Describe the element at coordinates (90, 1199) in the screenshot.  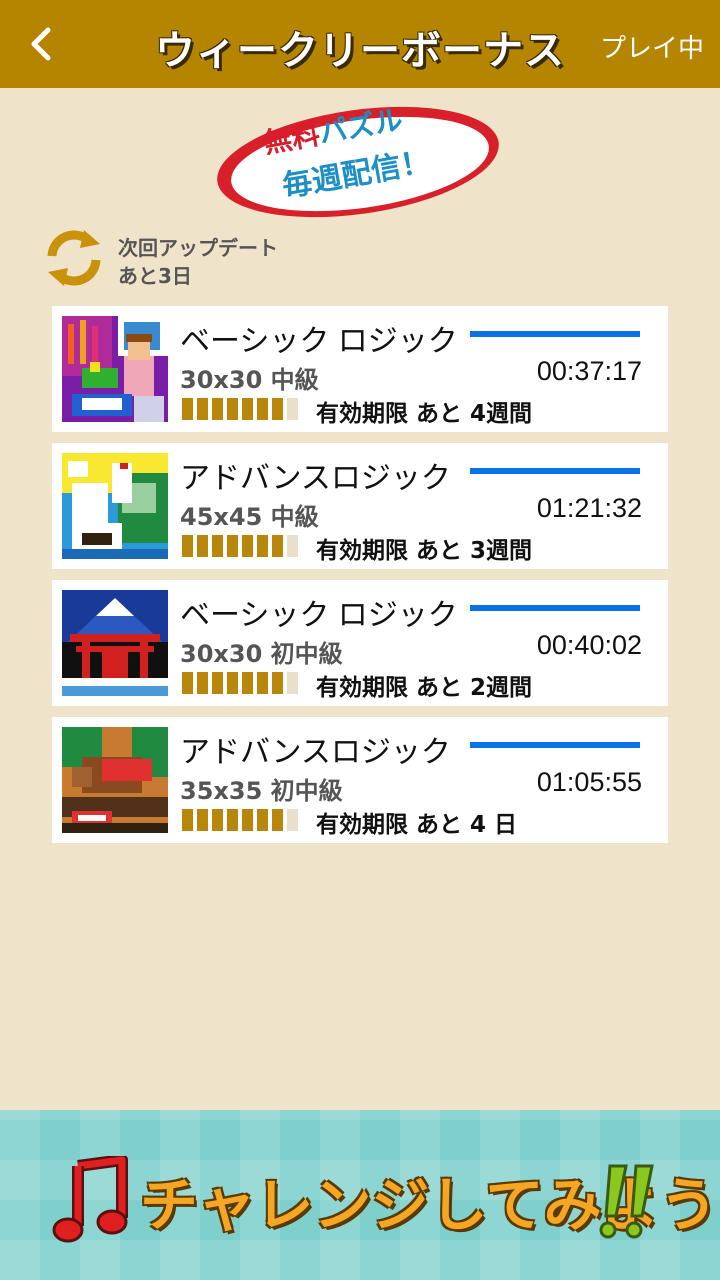
I see `music-note-icon` at that location.